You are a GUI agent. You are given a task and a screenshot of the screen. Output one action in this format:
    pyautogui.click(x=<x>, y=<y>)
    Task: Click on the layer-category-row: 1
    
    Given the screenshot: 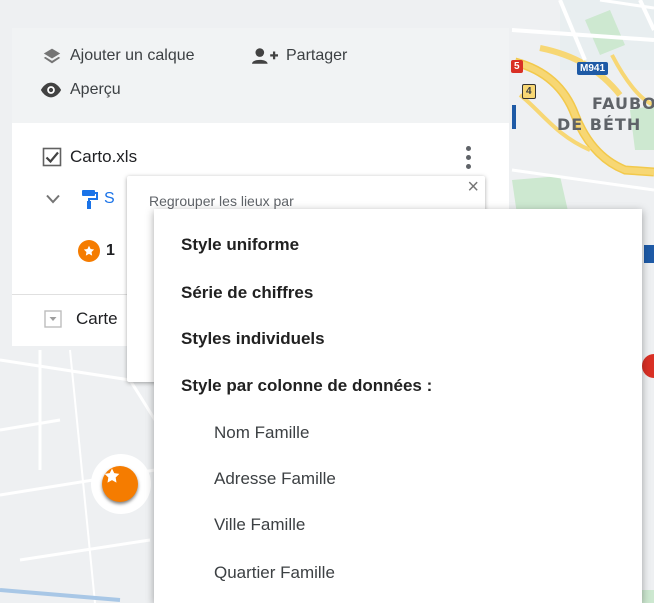 What is the action you would take?
    pyautogui.click(x=96, y=251)
    